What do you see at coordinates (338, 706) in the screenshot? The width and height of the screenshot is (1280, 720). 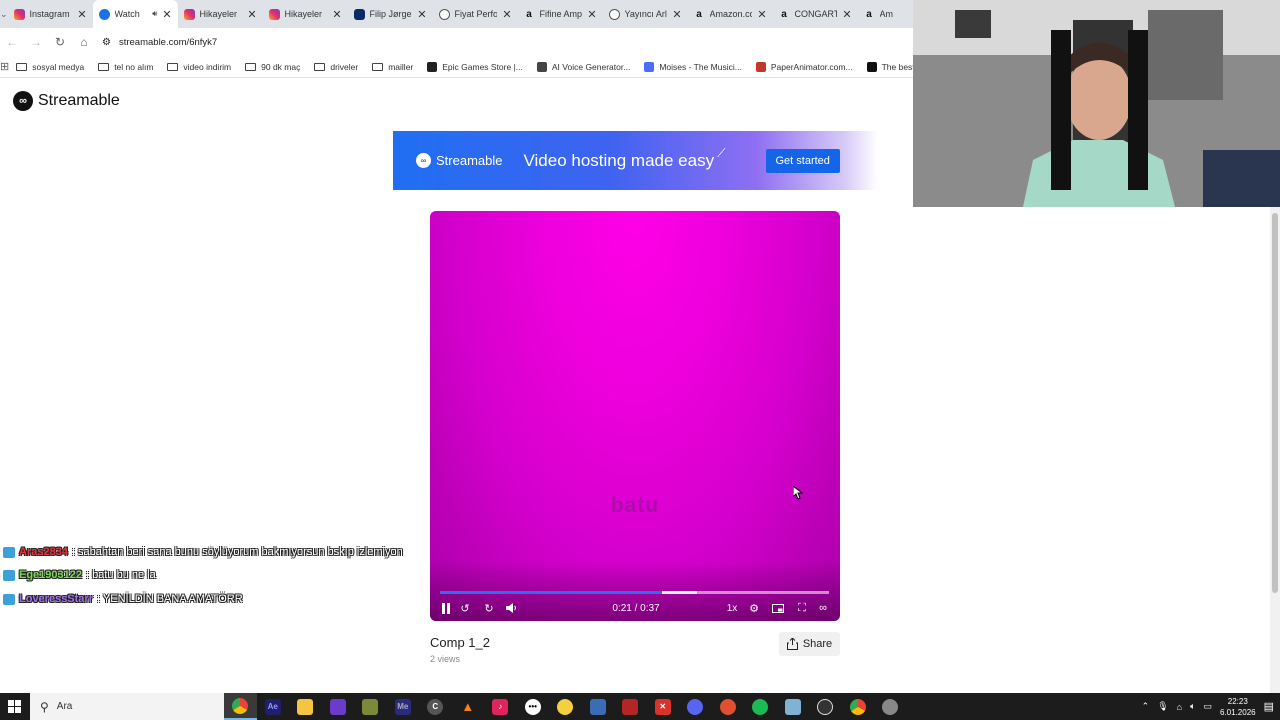 I see `vpn-icon` at bounding box center [338, 706].